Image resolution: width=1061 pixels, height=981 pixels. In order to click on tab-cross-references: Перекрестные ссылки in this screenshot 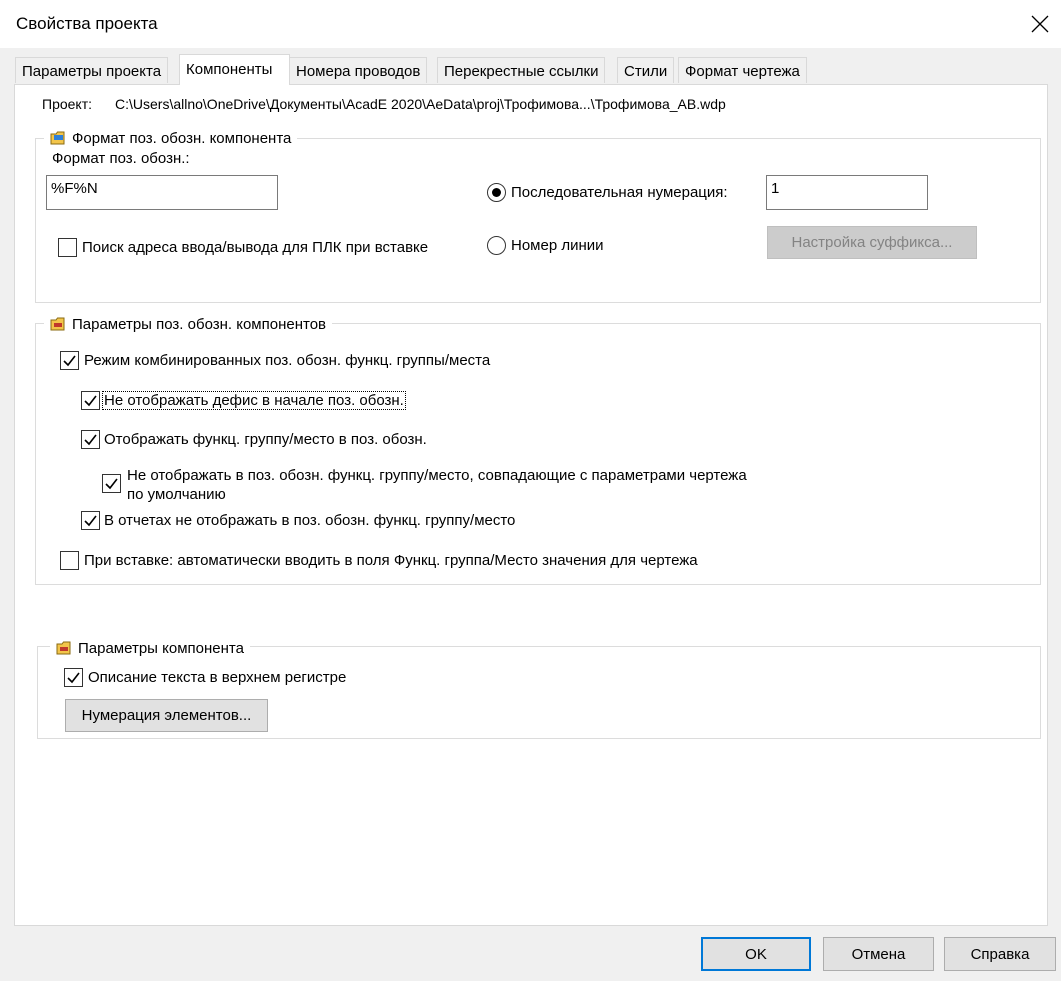, I will do `click(521, 70)`.